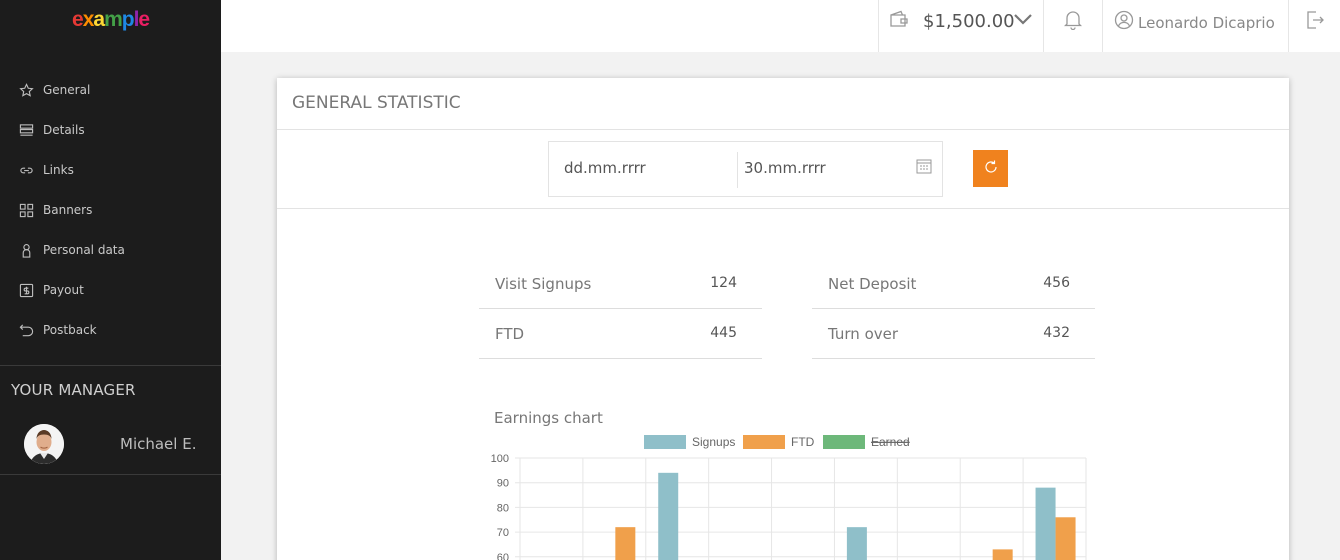 Image resolution: width=1340 pixels, height=560 pixels. I want to click on wallet-icon, so click(899, 21).